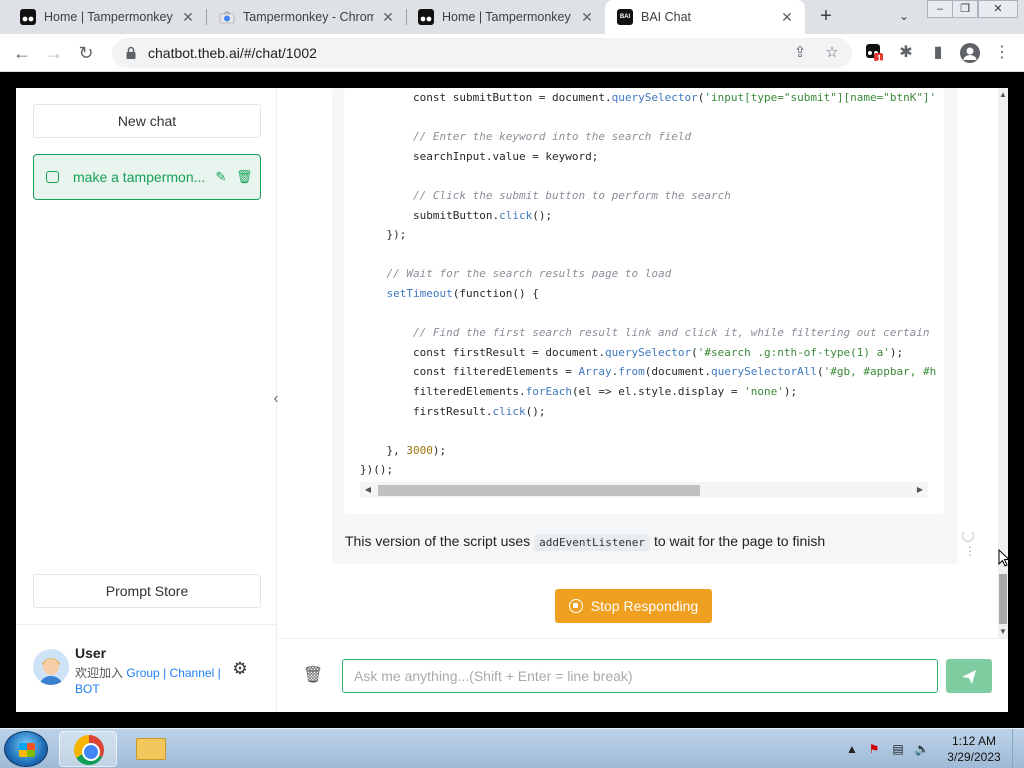 This screenshot has width=1024, height=768. Describe the element at coordinates (383, 235) in the screenshot. I see `code-line: });` at that location.